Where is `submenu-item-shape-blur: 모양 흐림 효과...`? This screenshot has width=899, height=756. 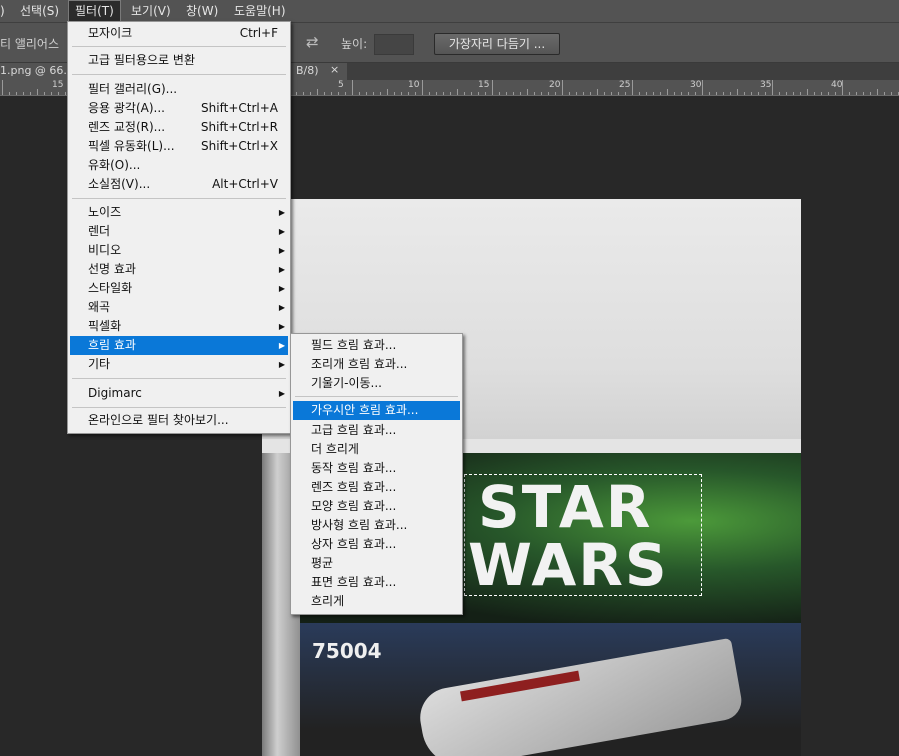 submenu-item-shape-blur: 모양 흐림 효과... is located at coordinates (376, 506).